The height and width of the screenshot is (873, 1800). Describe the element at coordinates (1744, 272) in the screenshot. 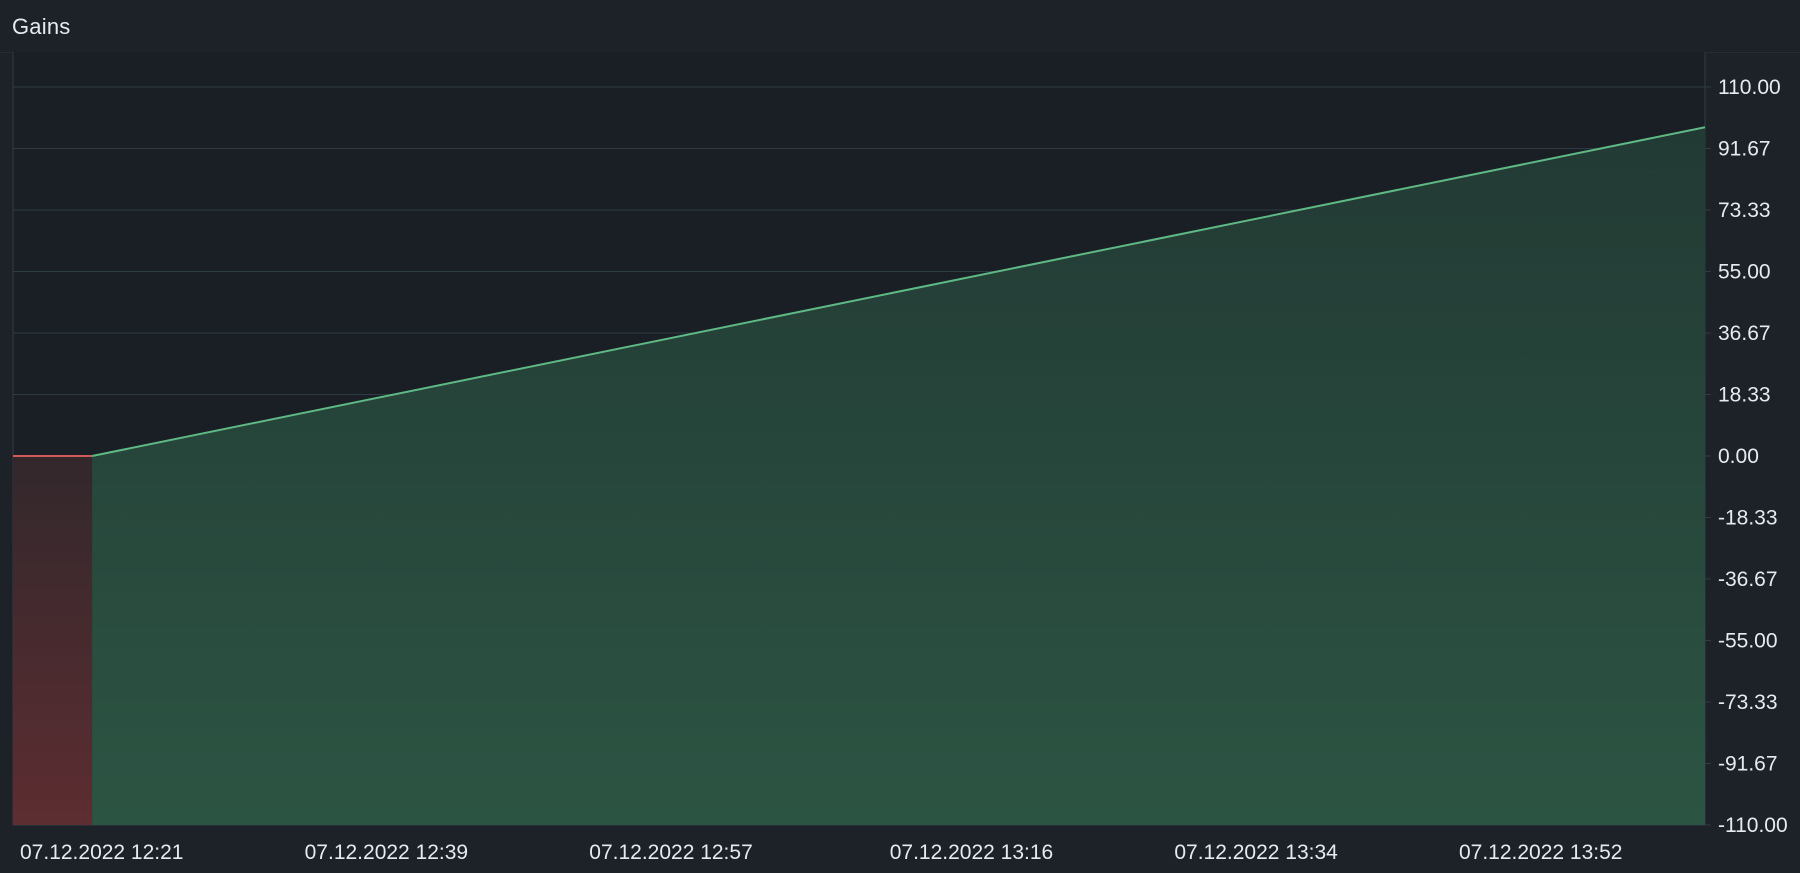

I see `y-tick-label: 55.00` at that location.